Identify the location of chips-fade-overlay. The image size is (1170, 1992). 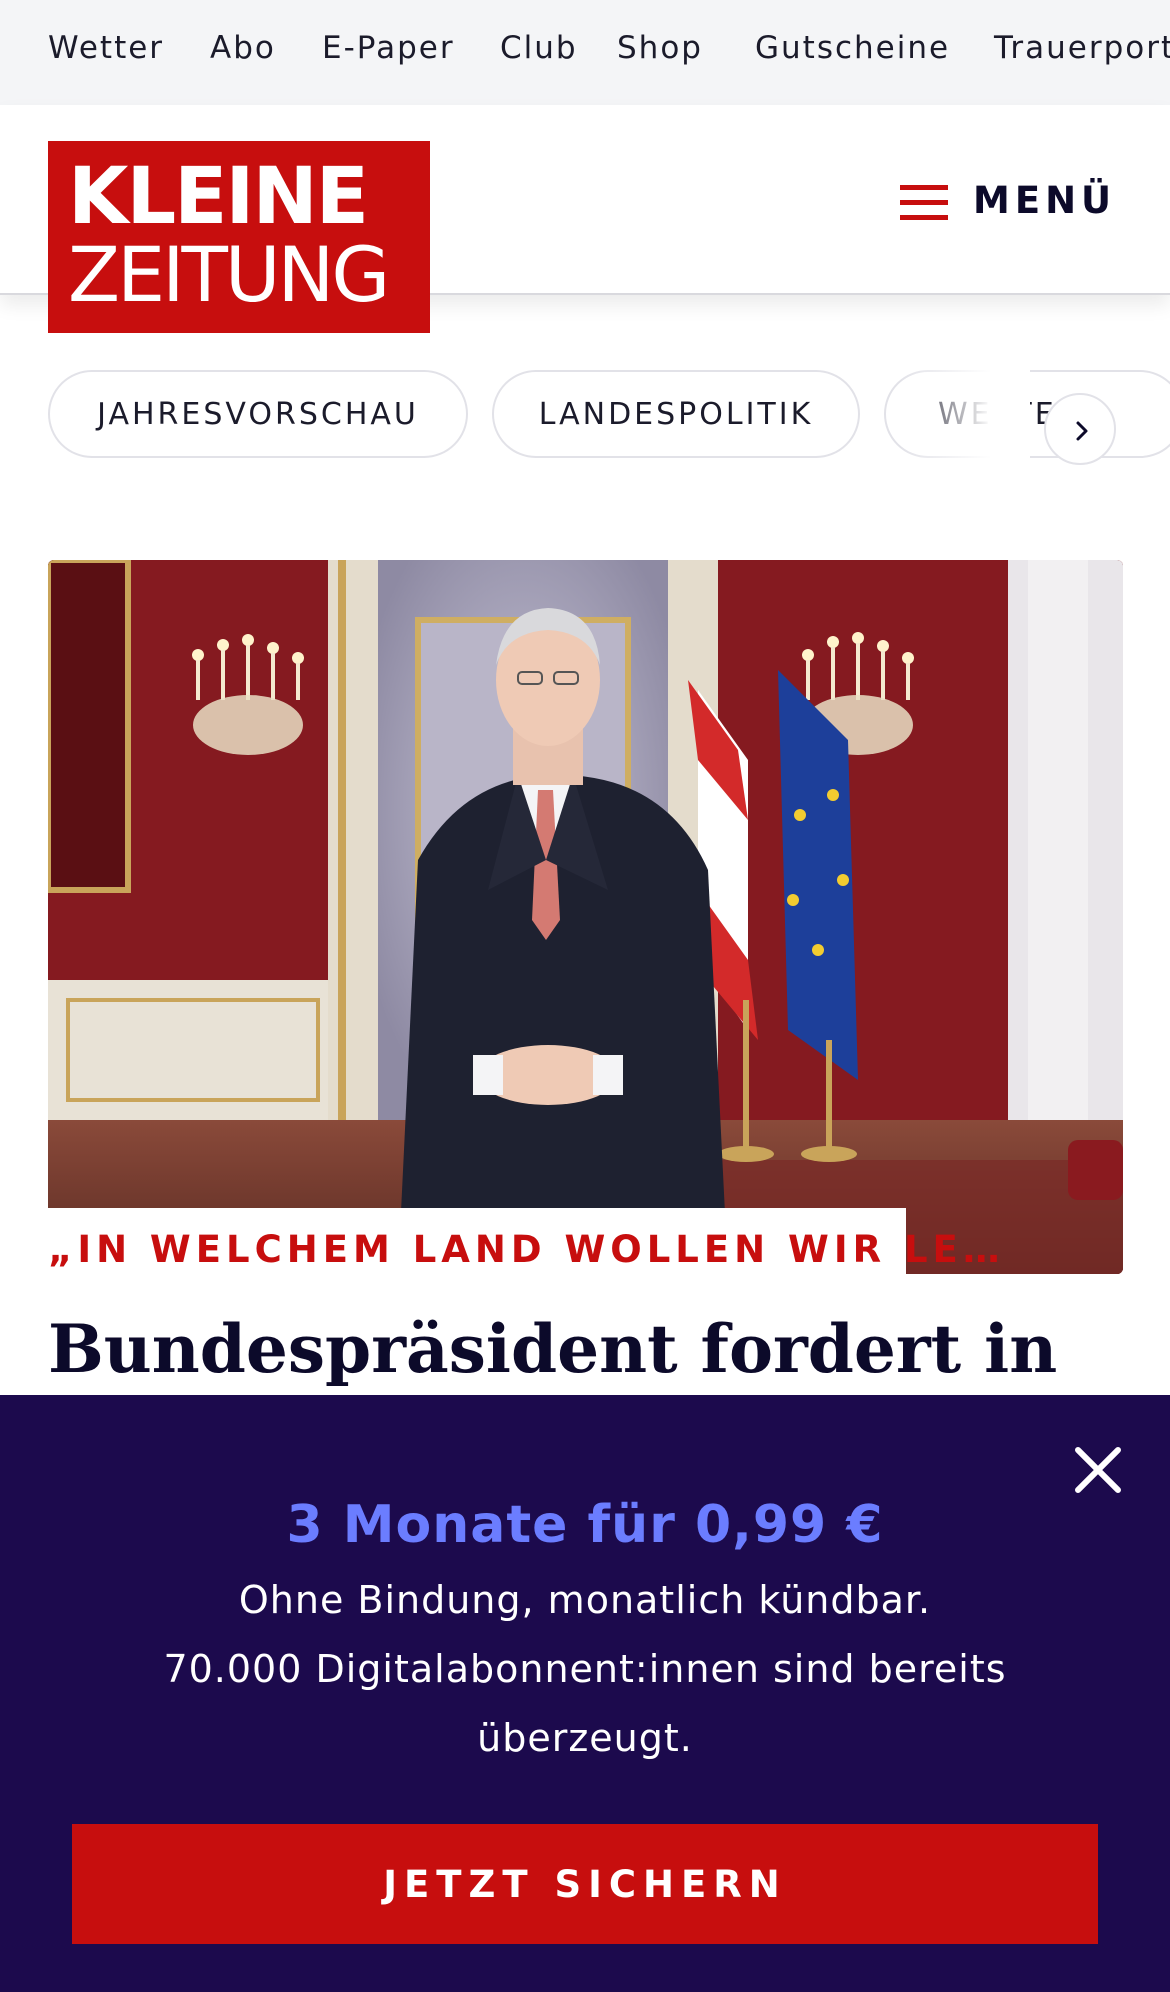
(965, 415).